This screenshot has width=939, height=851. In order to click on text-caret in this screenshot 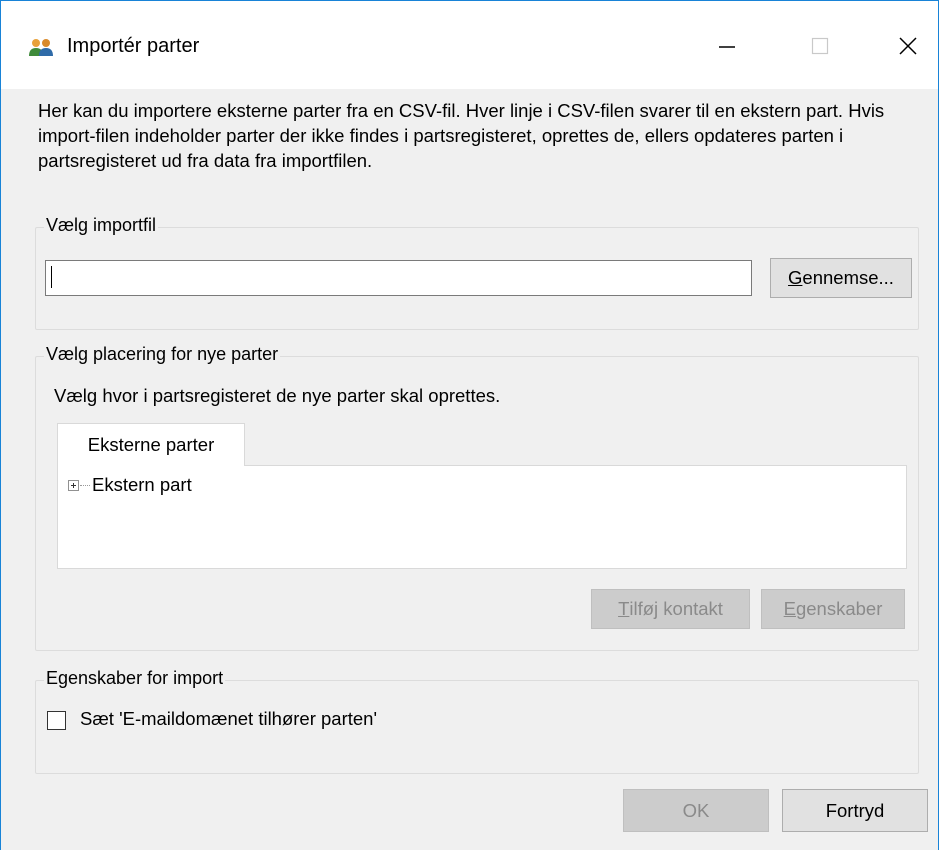, I will do `click(51, 277)`.